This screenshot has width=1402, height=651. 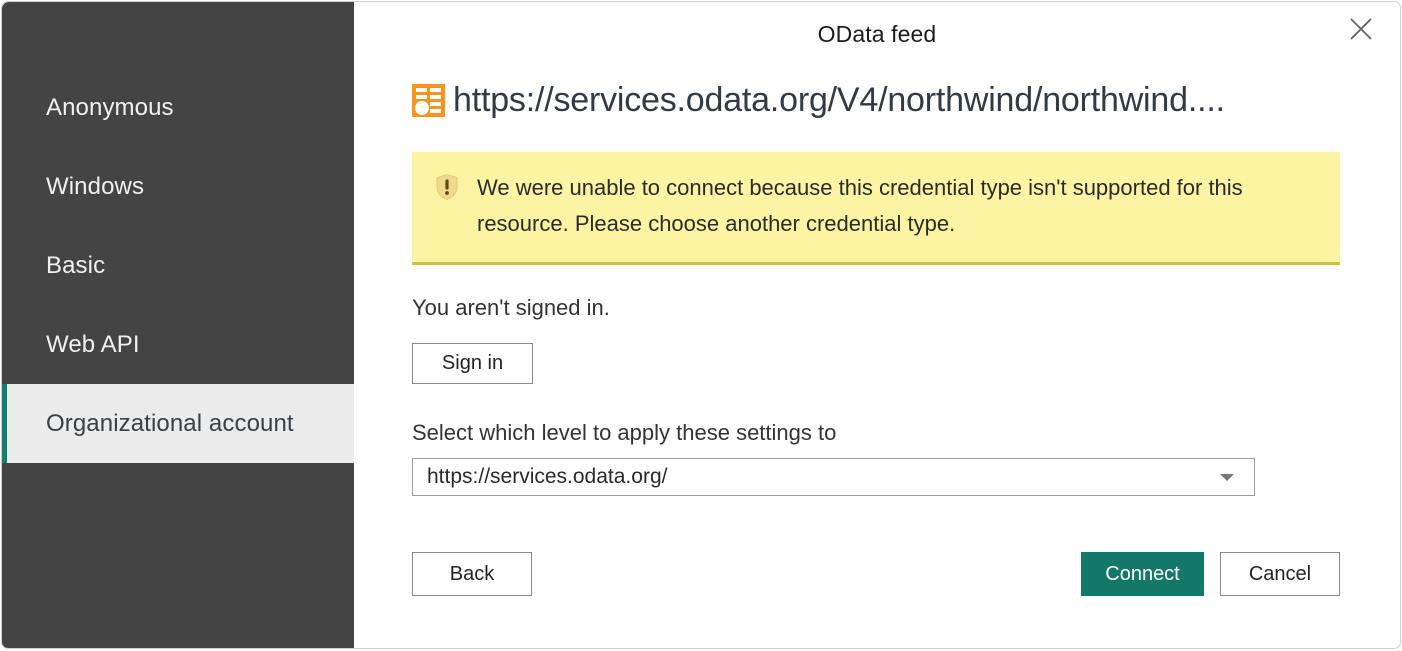 I want to click on odata-table-icon, so click(x=428, y=100).